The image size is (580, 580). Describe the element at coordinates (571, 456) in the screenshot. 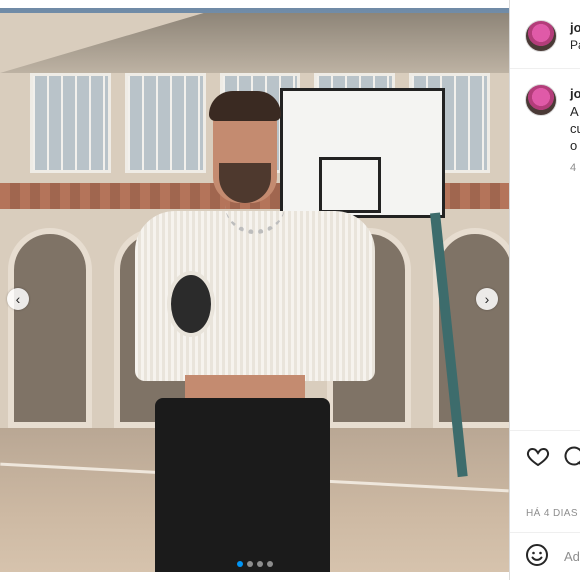

I see `comment-icon` at that location.